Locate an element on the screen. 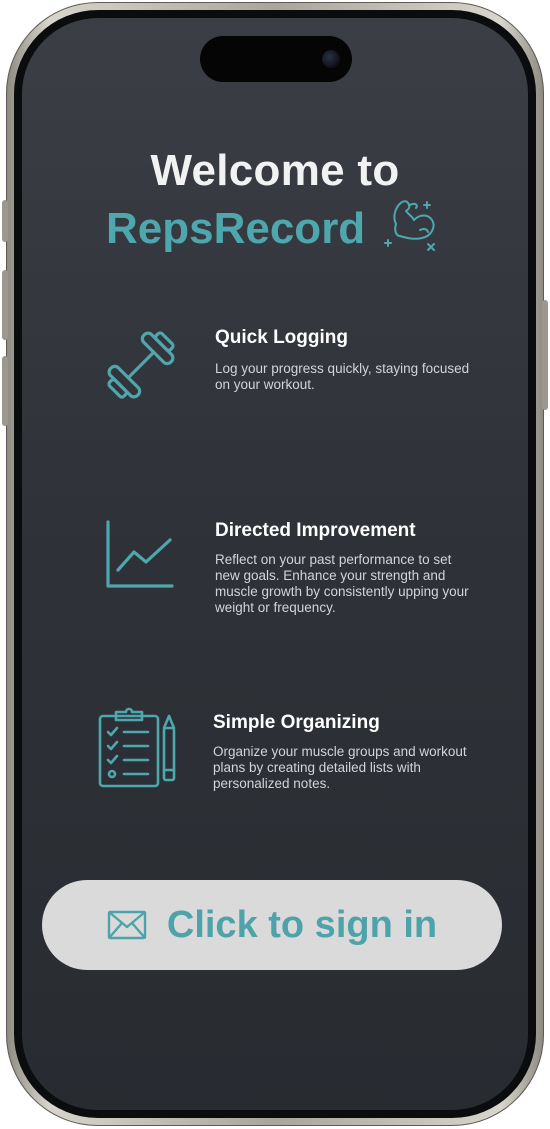  feature-title: Quick Logging is located at coordinates (281, 337).